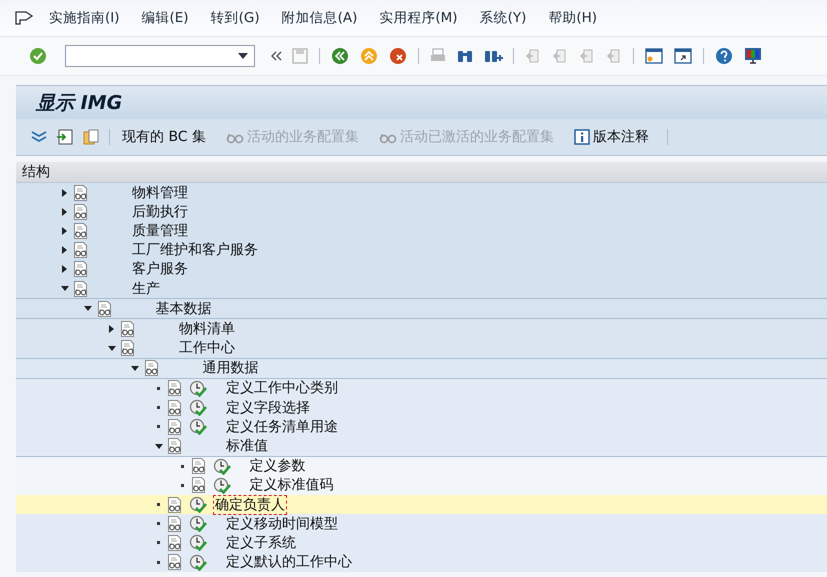  What do you see at coordinates (421, 212) in the screenshot?
I see `tree-row: 后勤执行` at bounding box center [421, 212].